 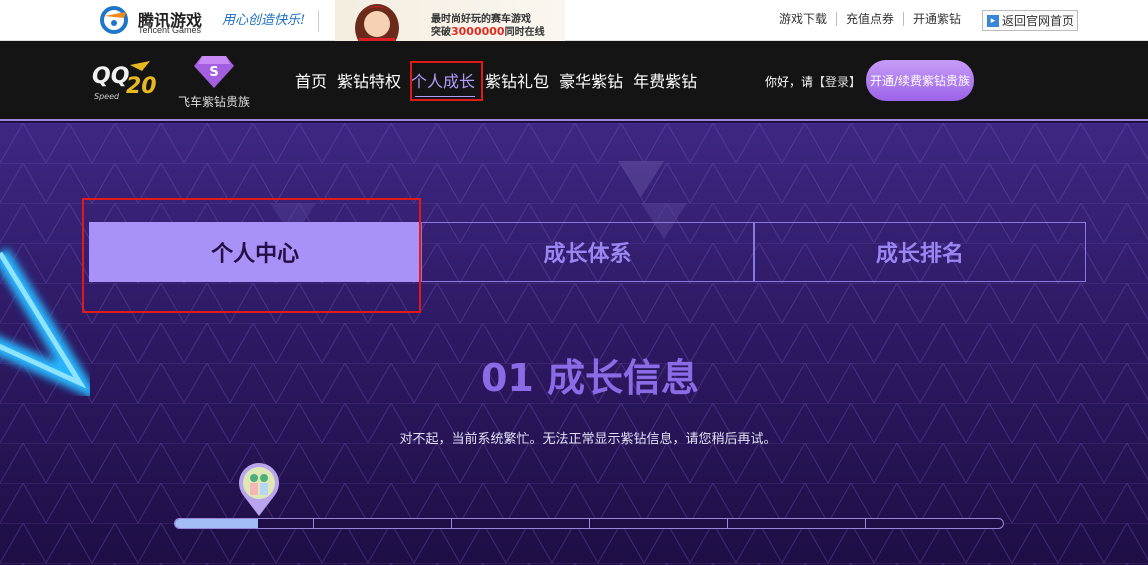 I want to click on nav-items: 首页 紫钻特权 个人成长 紫钻礼包 豪华紫钻 年费紫钻, so click(x=496, y=82).